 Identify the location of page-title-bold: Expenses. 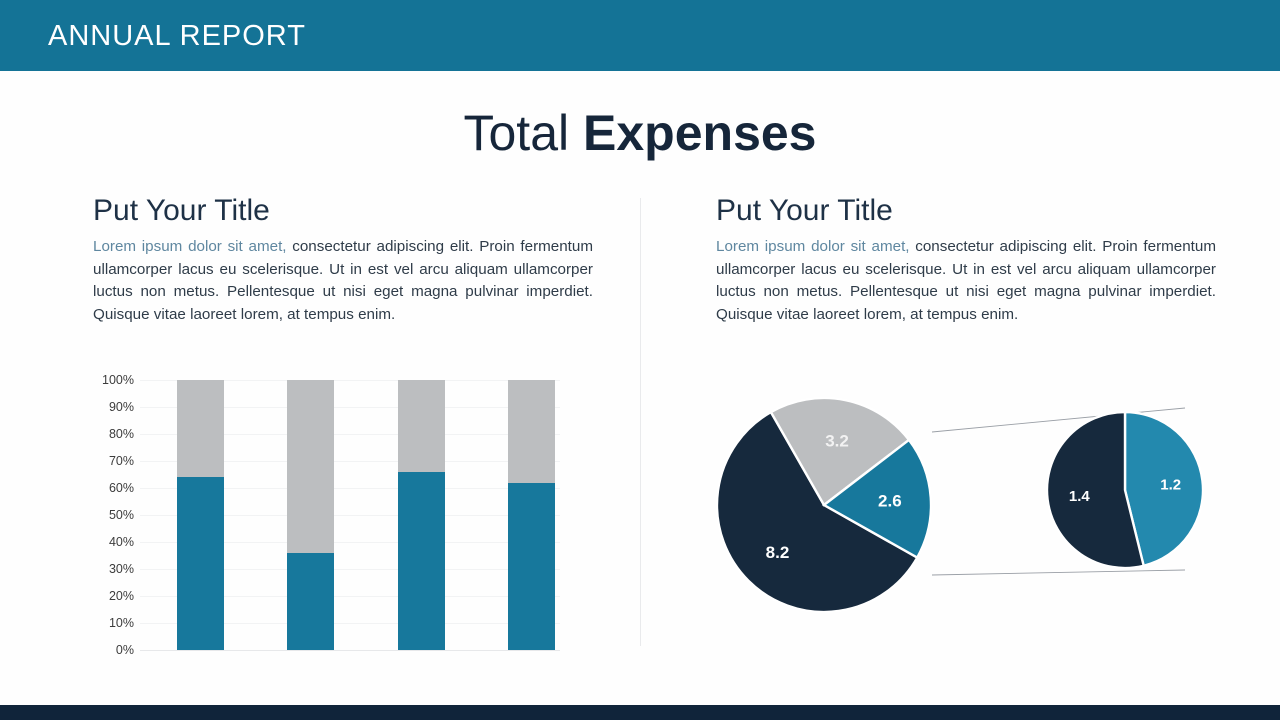
(700, 133).